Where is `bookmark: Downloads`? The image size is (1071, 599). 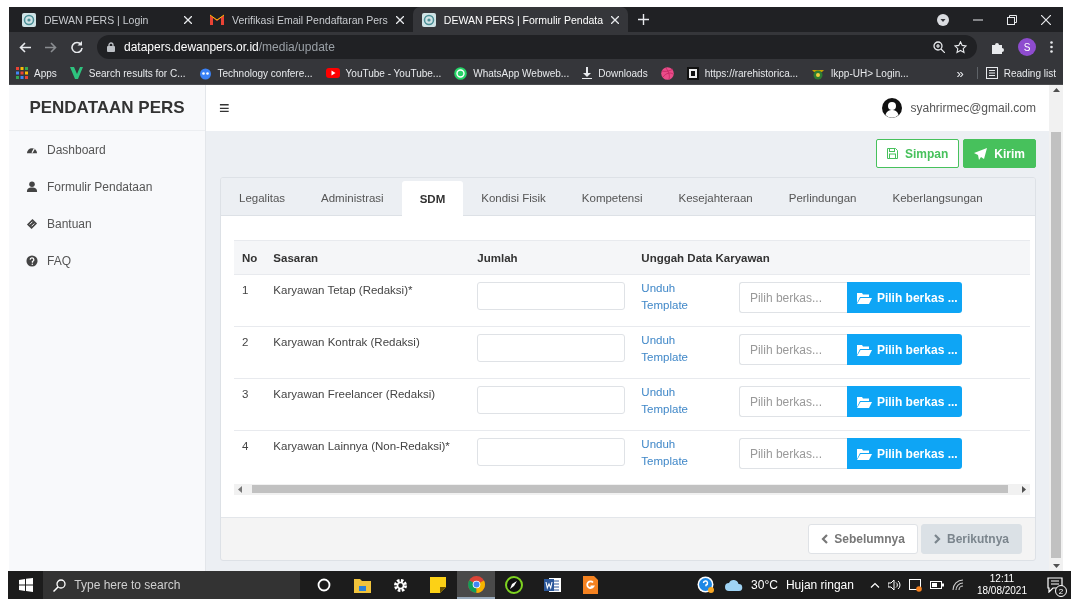 bookmark: Downloads is located at coordinates (615, 73).